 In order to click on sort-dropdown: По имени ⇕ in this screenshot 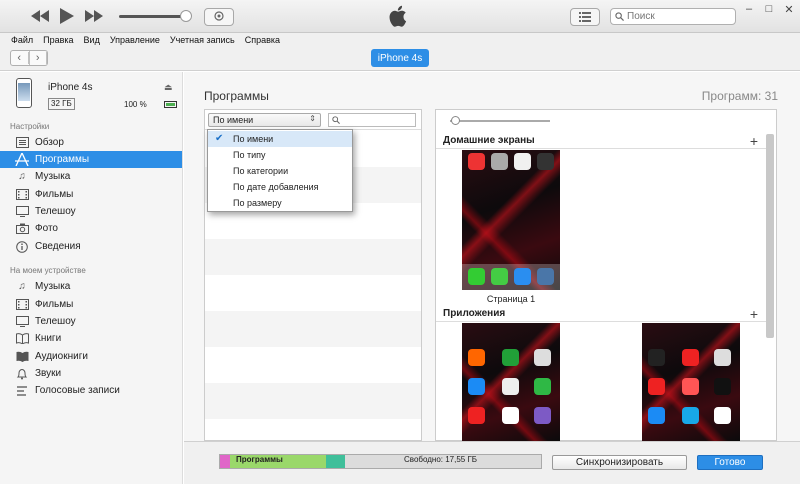, I will do `click(264, 120)`.